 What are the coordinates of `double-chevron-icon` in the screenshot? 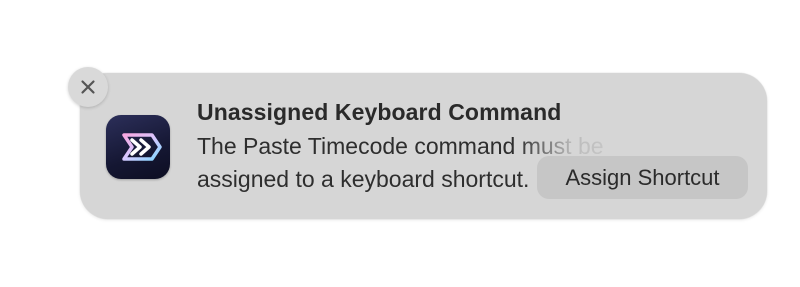 It's located at (142, 147).